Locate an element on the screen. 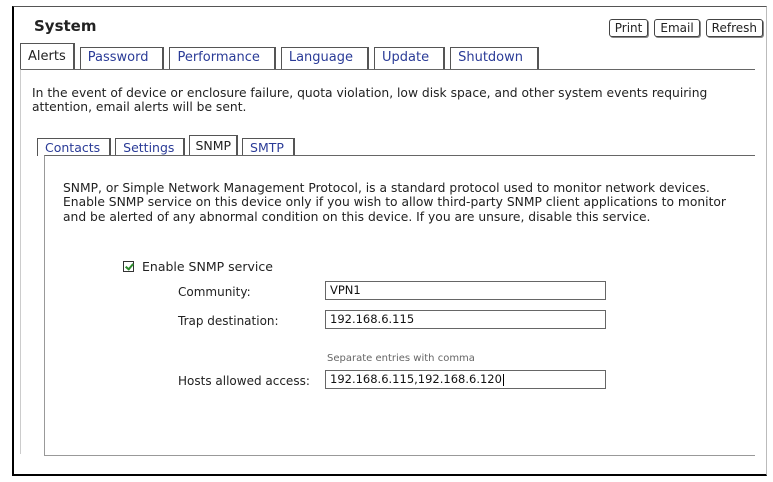  tab-performance: Performance is located at coordinates (222, 58).